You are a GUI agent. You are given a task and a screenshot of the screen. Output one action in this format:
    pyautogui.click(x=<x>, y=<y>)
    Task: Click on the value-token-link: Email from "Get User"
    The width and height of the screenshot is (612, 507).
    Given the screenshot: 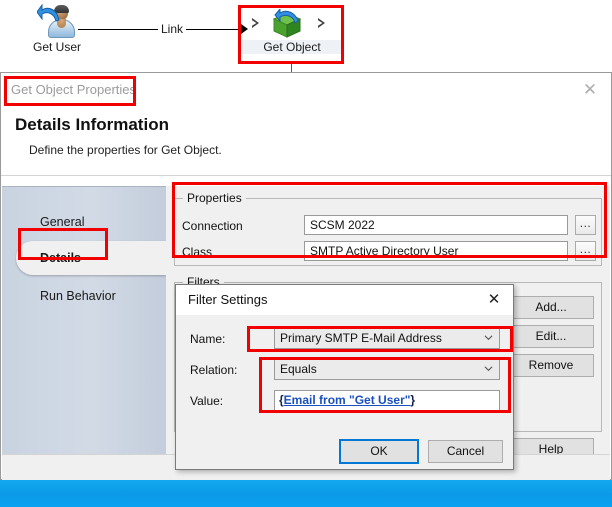 What is the action you would take?
    pyautogui.click(x=347, y=400)
    